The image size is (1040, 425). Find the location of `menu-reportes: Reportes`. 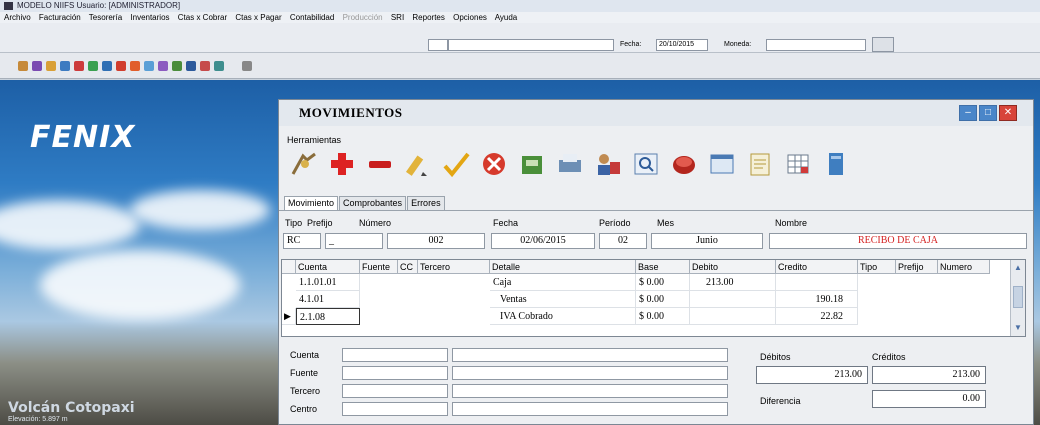

menu-reportes: Reportes is located at coordinates (428, 17).